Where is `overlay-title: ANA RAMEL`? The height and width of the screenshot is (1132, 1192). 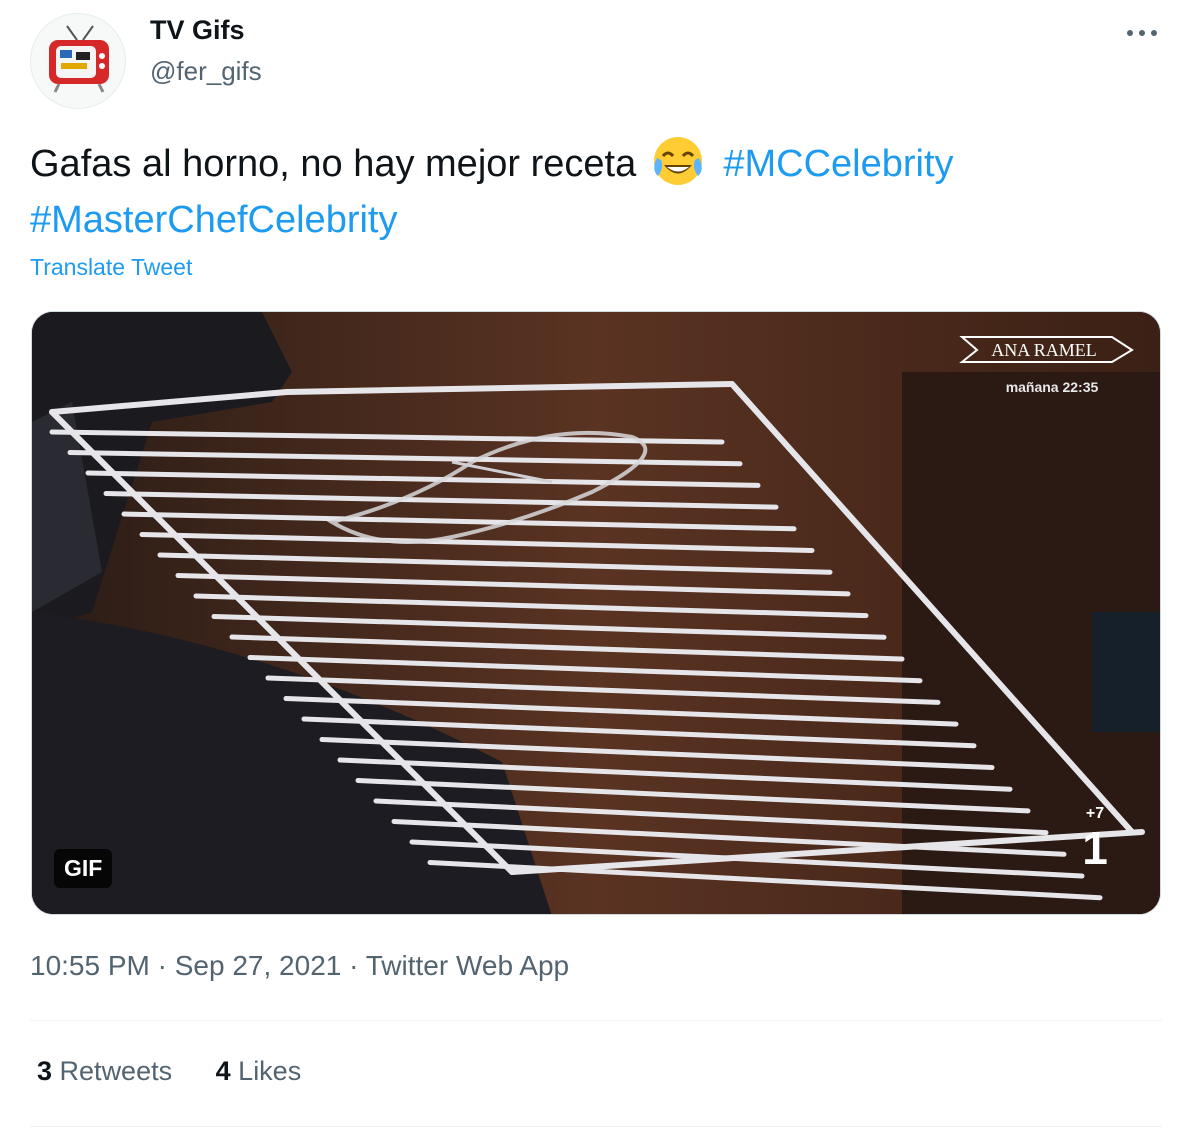 overlay-title: ANA RAMEL is located at coordinates (1044, 350).